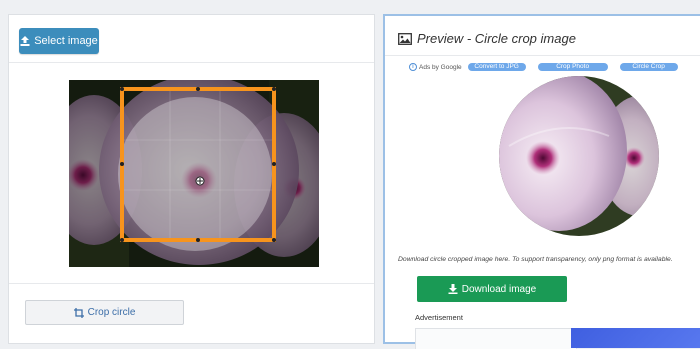 Image resolution: width=700 pixels, height=349 pixels. I want to click on ads-by-google-label: Ads by Google, so click(440, 67).